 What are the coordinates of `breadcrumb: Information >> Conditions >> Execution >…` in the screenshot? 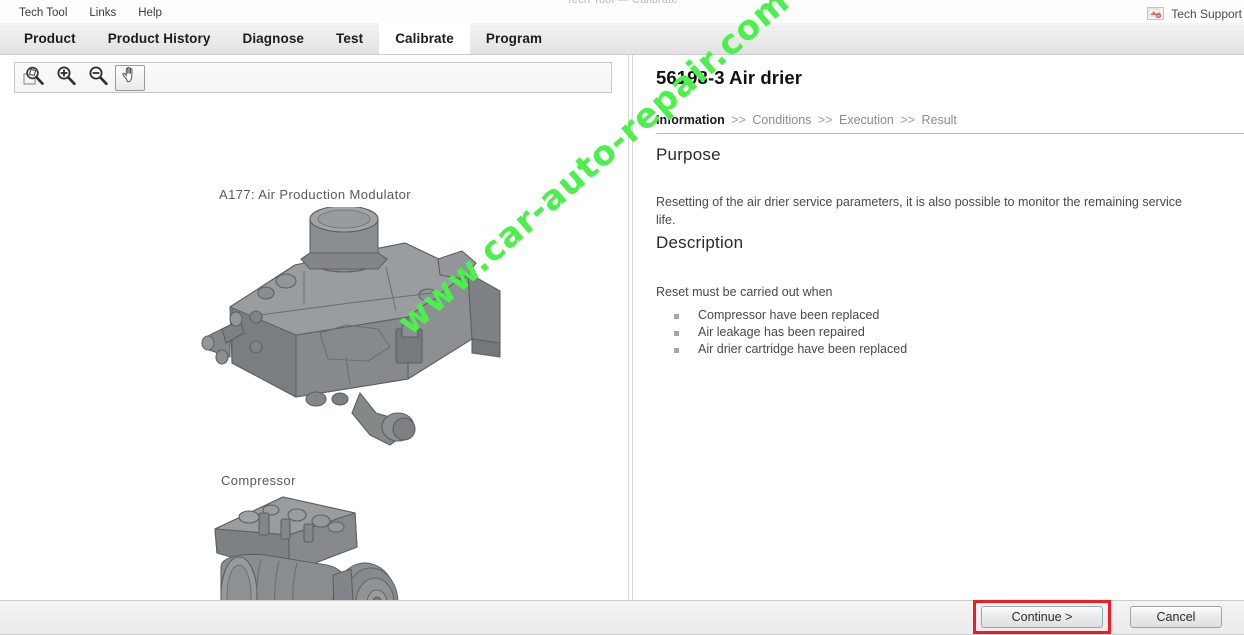 It's located at (806, 120).